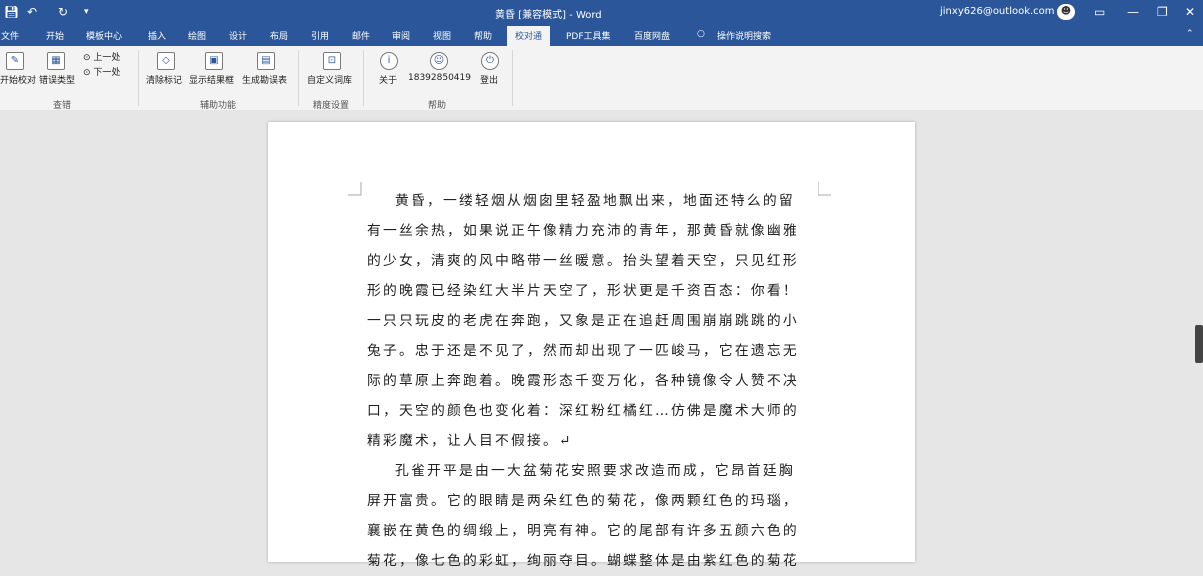 Image resolution: width=1203 pixels, height=576 pixels. I want to click on text-line: 屏开富贵。它的眼睛是两朵红色的菊花，像两颗红色的玛瑙，, so click(583, 501).